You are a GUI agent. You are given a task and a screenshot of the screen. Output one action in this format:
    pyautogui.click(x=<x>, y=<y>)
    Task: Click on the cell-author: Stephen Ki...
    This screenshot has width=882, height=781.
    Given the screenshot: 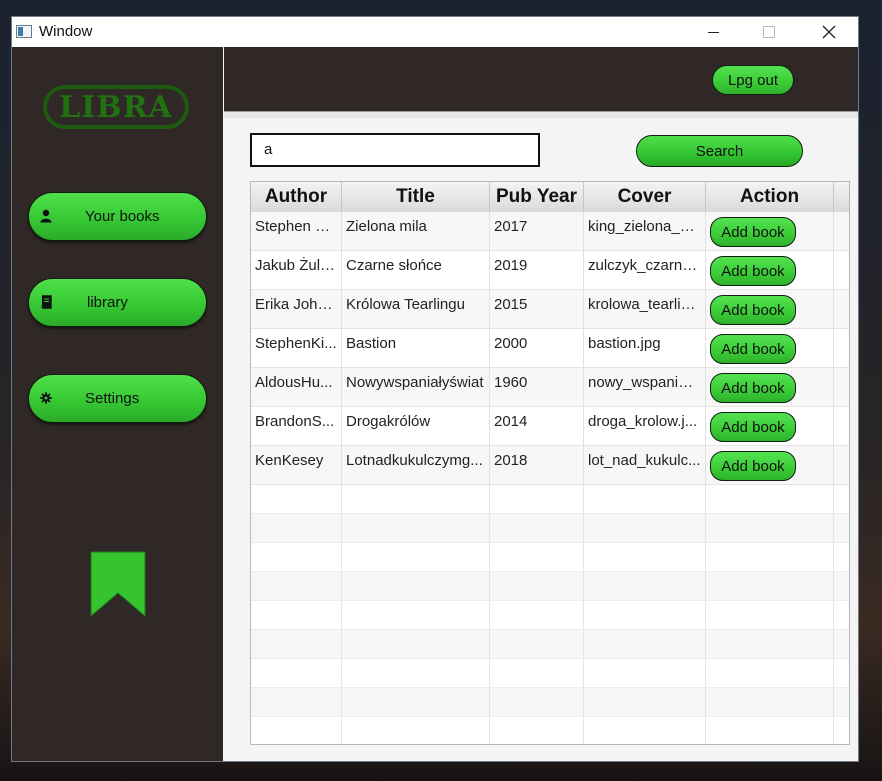 What is the action you would take?
    pyautogui.click(x=296, y=231)
    